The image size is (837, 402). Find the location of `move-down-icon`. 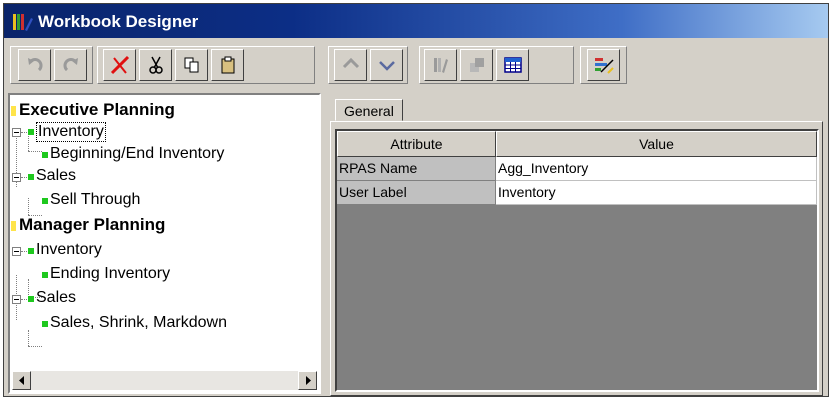

move-down-icon is located at coordinates (386, 66).